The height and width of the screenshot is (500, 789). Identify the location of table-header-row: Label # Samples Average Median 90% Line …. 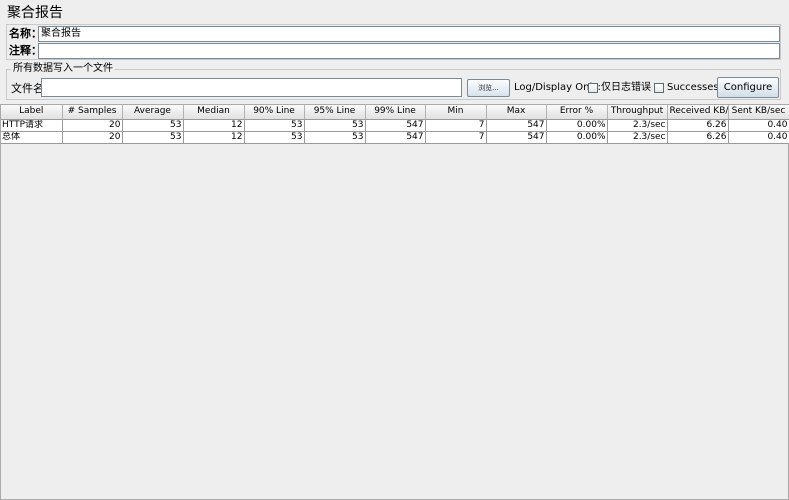
(395, 112).